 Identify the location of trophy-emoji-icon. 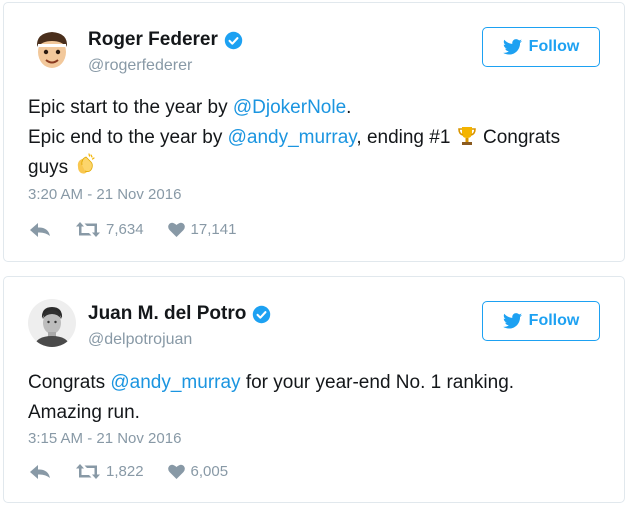
(466, 136).